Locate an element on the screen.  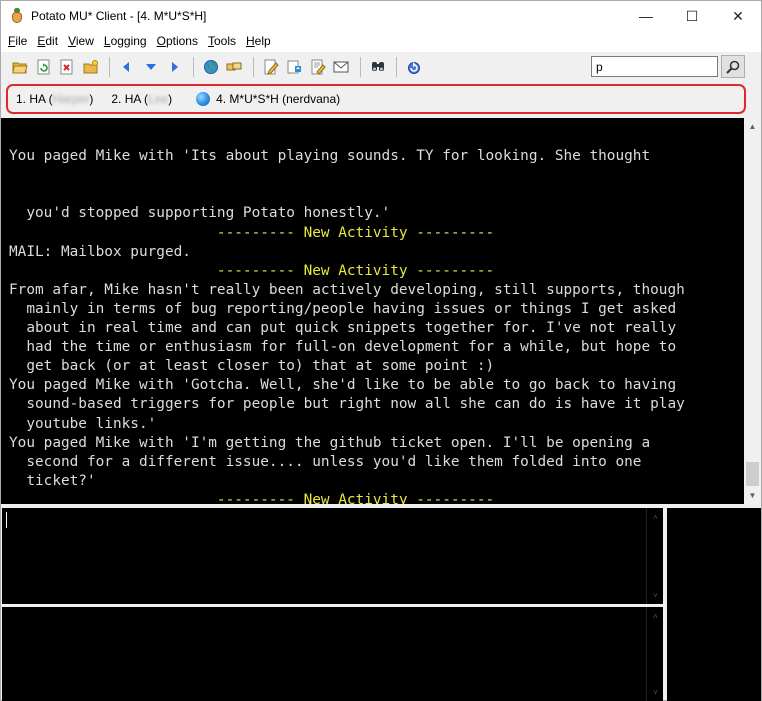
world-tab-2: 2. HA (Lee) is located at coordinates (141, 99).